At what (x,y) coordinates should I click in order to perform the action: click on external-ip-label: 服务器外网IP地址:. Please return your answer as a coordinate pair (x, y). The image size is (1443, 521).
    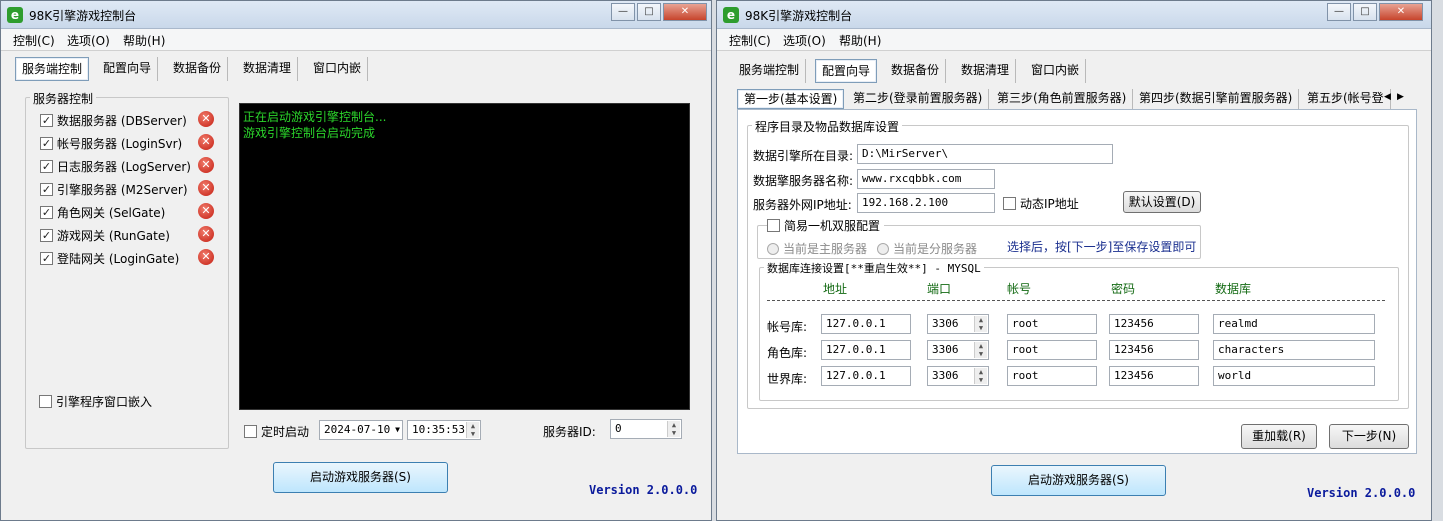
    Looking at the image, I should click on (802, 205).